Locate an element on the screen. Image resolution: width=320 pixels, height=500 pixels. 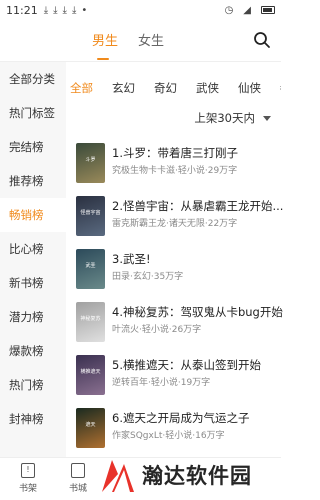
nav-bookshelf: ! 书架 is located at coordinates (28, 478).